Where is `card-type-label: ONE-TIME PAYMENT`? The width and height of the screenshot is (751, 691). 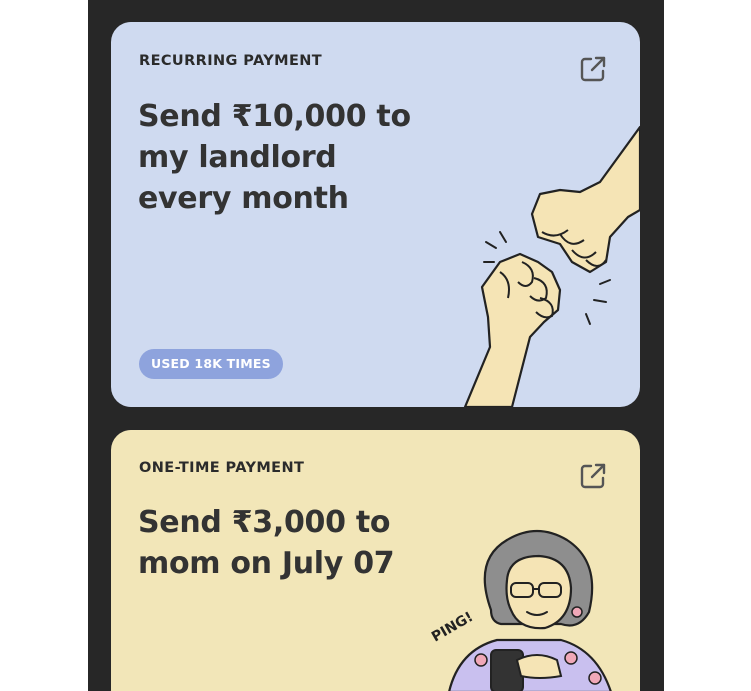 card-type-label: ONE-TIME PAYMENT is located at coordinates (222, 468).